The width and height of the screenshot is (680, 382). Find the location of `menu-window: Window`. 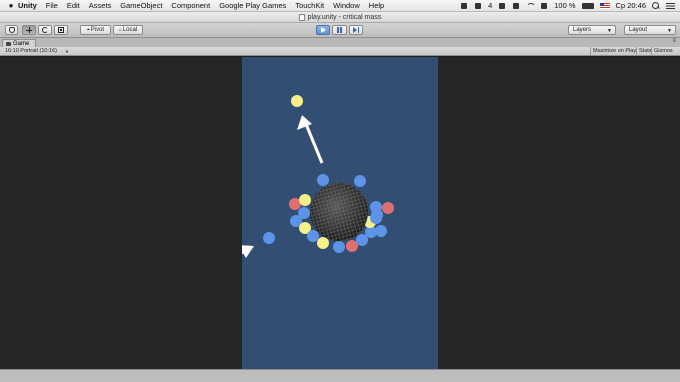

menu-window: Window is located at coordinates (346, 5).